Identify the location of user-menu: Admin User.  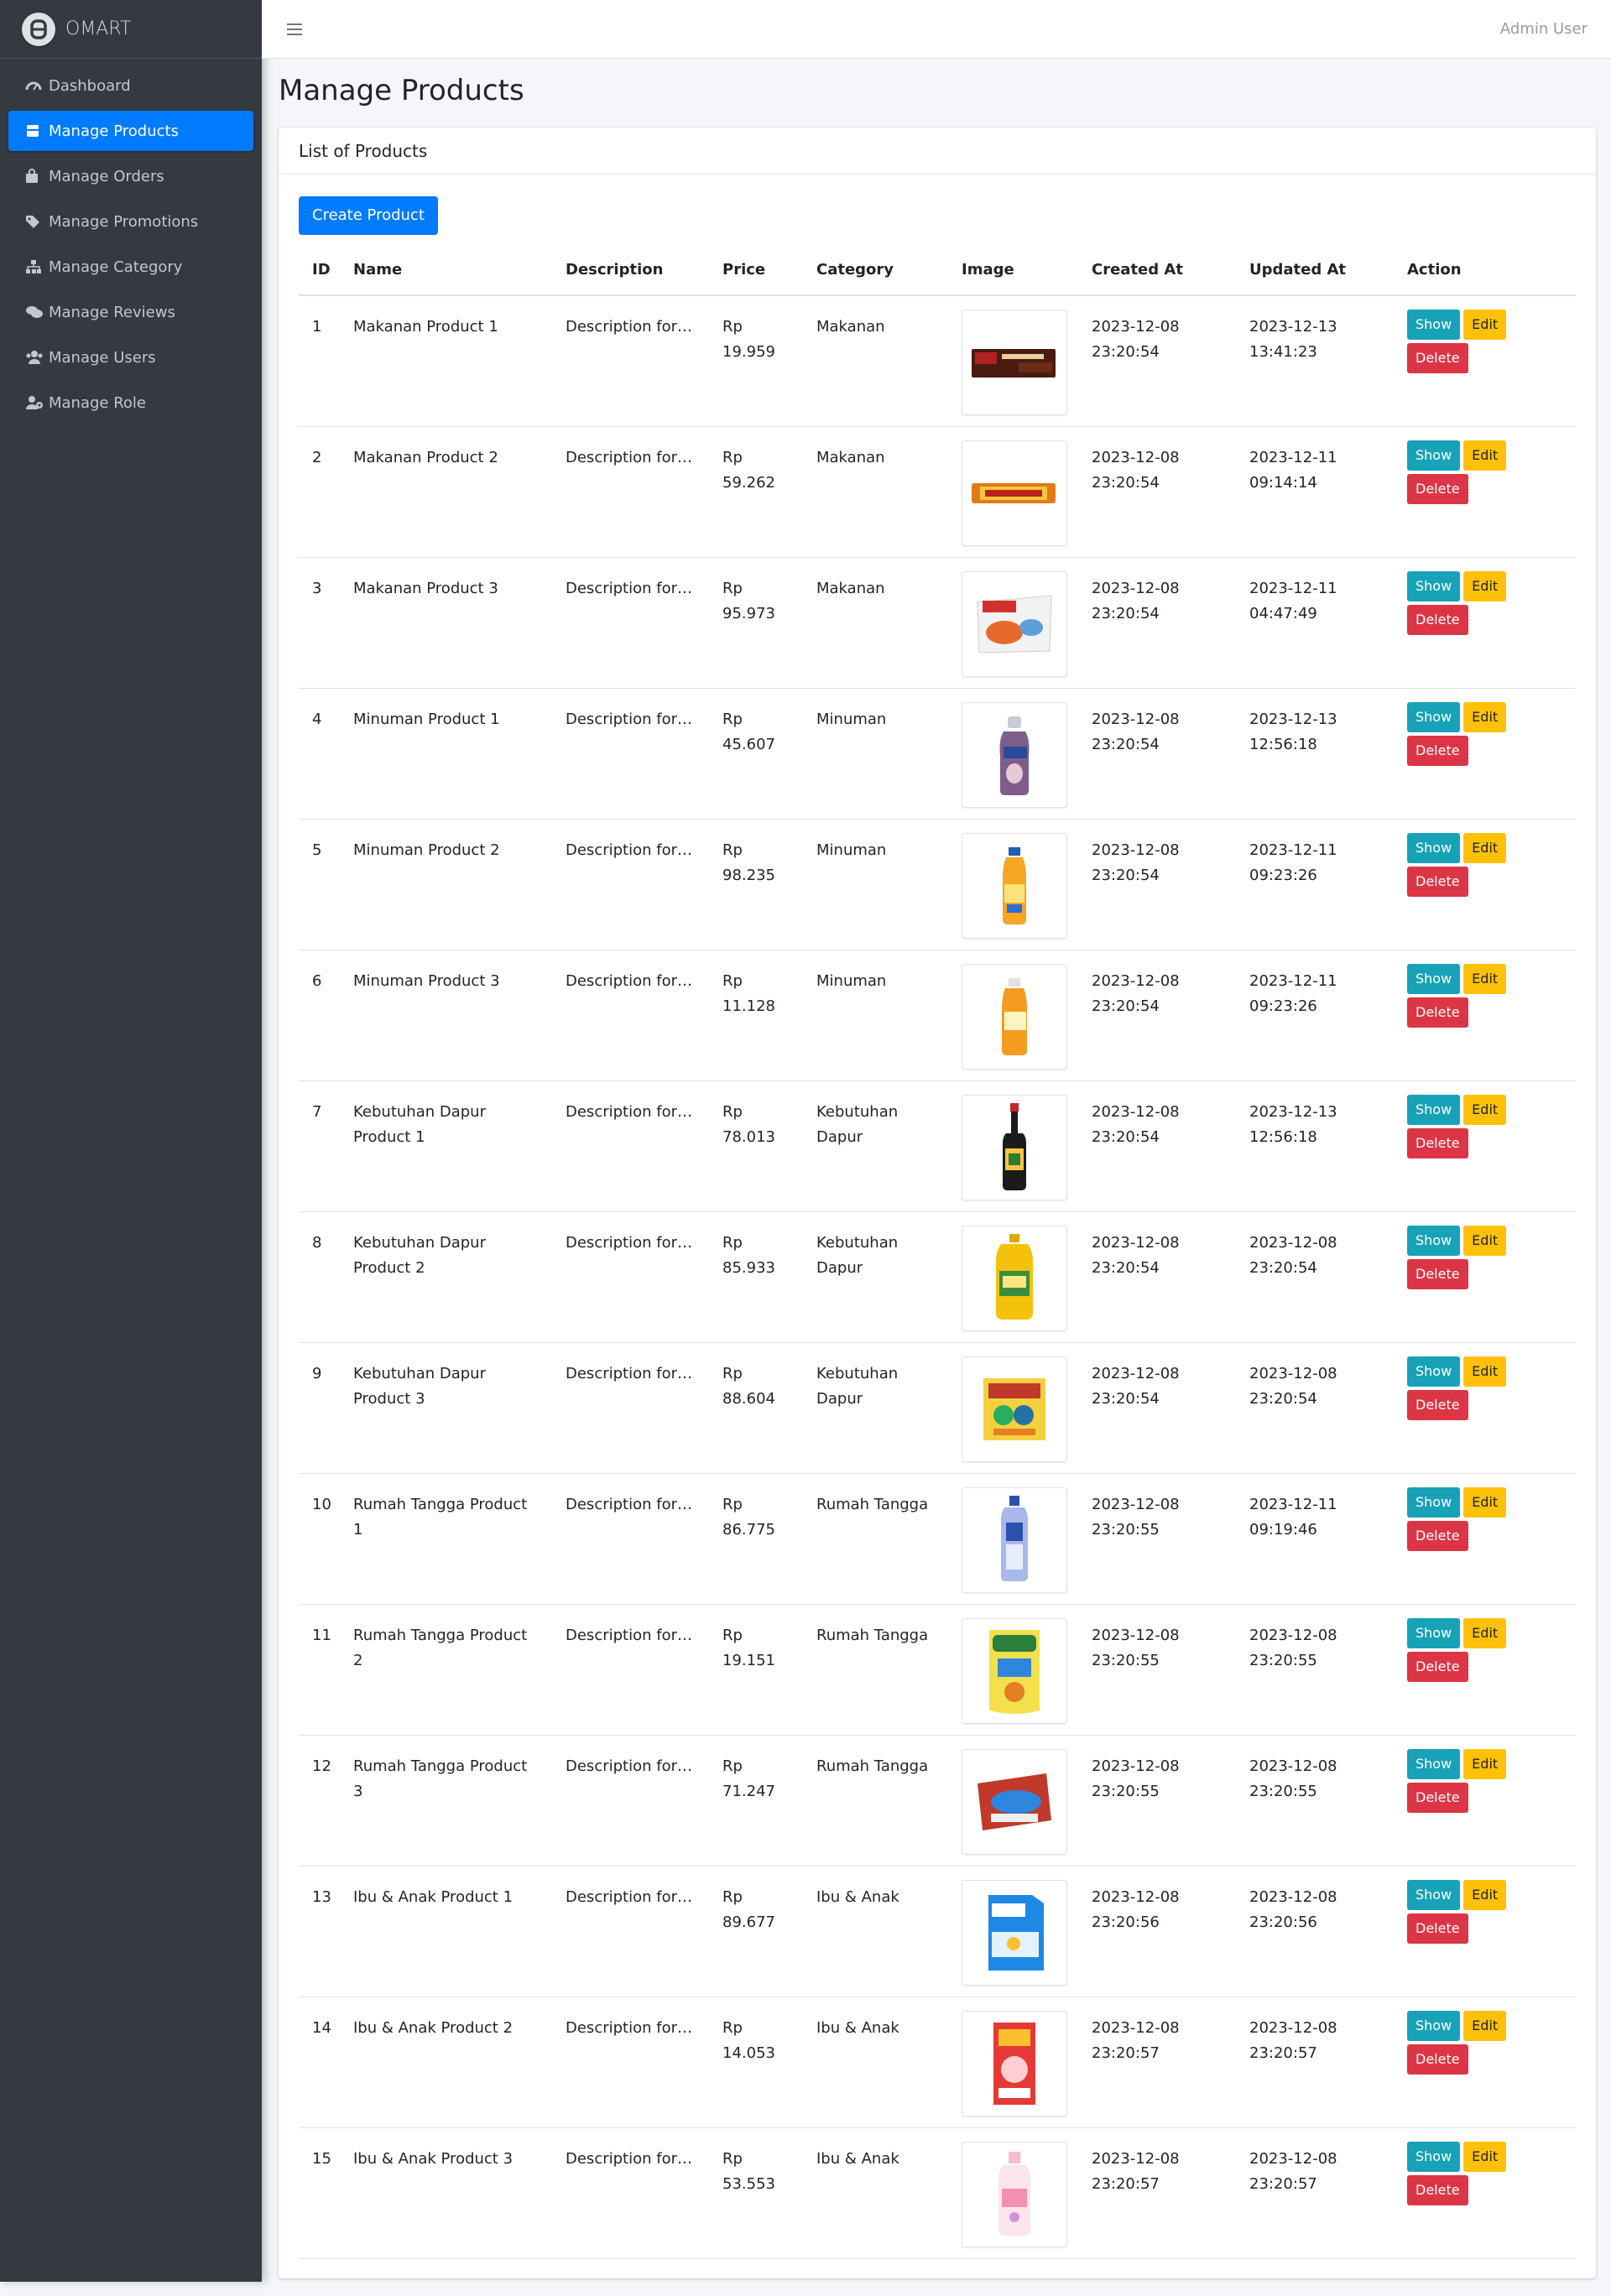
(1544, 29).